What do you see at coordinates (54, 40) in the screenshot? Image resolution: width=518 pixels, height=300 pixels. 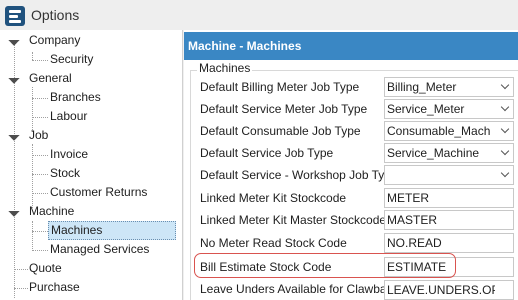 I see `tree-item-company: Company` at bounding box center [54, 40].